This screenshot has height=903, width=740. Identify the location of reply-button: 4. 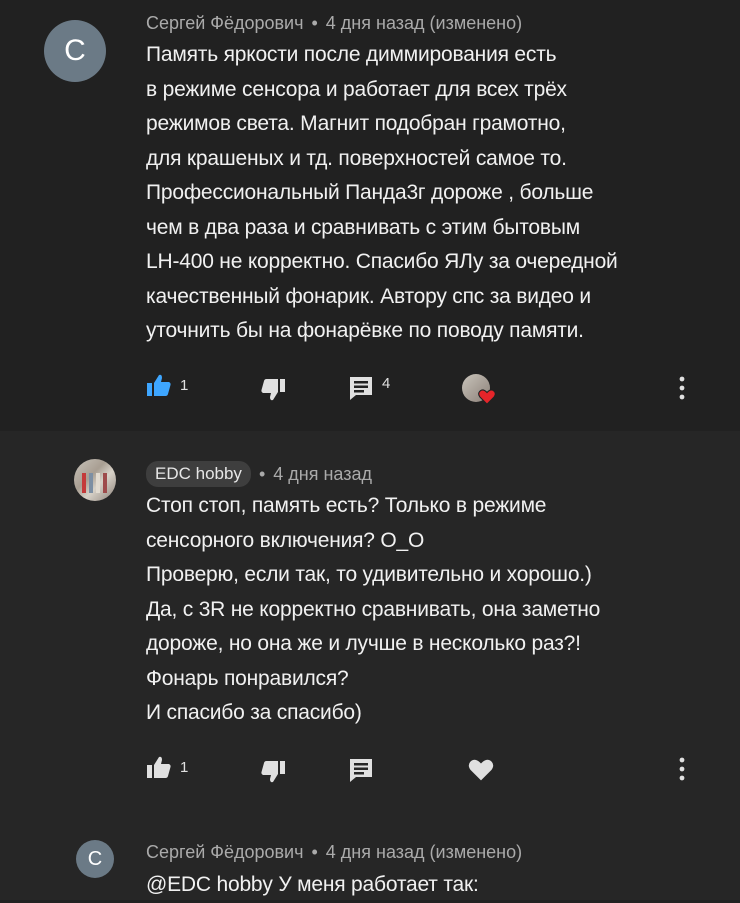
(369, 388).